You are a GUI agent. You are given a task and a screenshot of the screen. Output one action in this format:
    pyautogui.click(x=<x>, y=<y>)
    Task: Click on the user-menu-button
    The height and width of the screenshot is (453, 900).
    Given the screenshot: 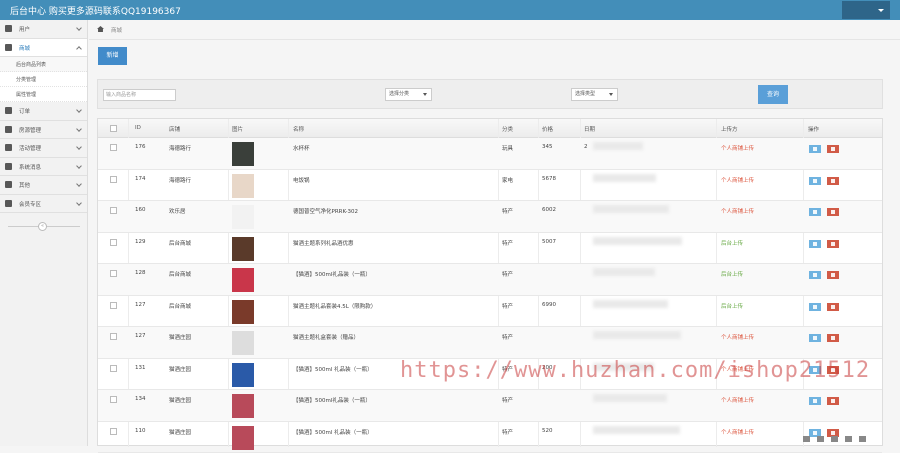 What is the action you would take?
    pyautogui.click(x=866, y=10)
    